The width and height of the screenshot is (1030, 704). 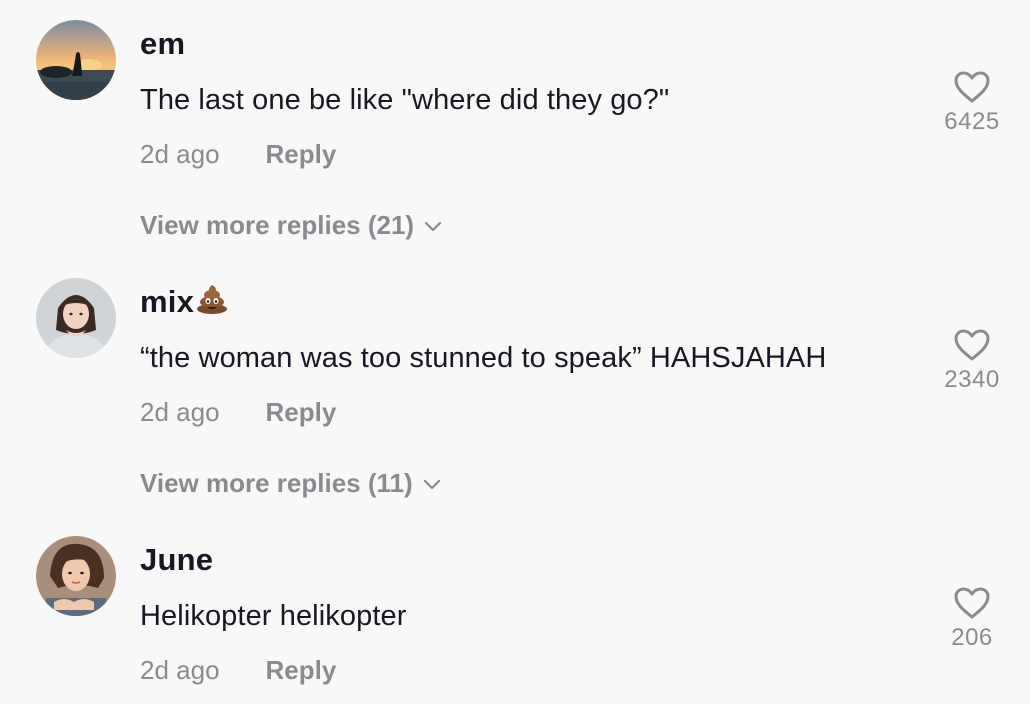 I want to click on view-more-replies-button: View more replies (11), so click(x=290, y=483).